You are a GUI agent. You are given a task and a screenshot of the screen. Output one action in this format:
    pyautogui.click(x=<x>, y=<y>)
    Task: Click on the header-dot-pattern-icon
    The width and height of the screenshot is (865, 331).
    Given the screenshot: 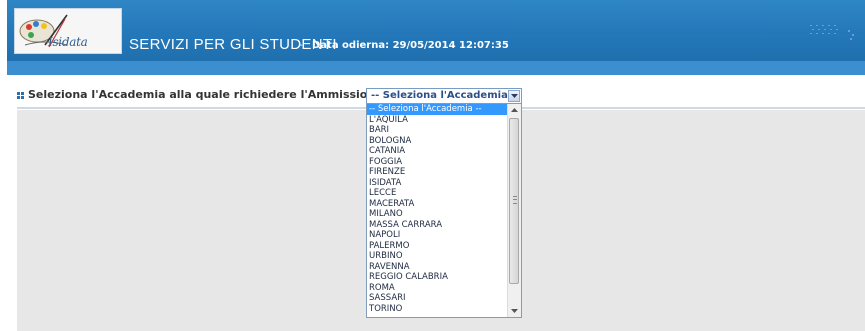 What is the action you would take?
    pyautogui.click(x=832, y=32)
    